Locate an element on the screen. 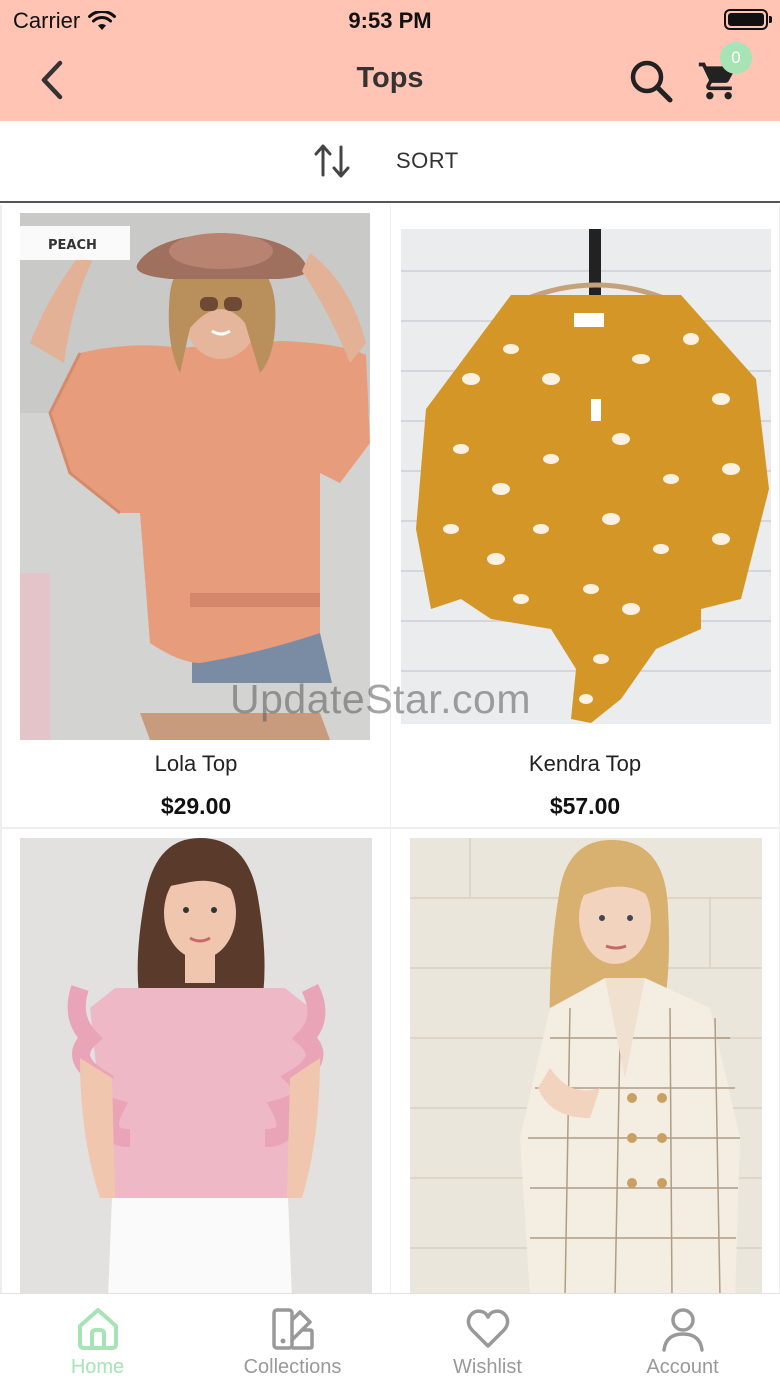 The width and height of the screenshot is (780, 1387). tab-wishlist: Wishlist is located at coordinates (487, 1340).